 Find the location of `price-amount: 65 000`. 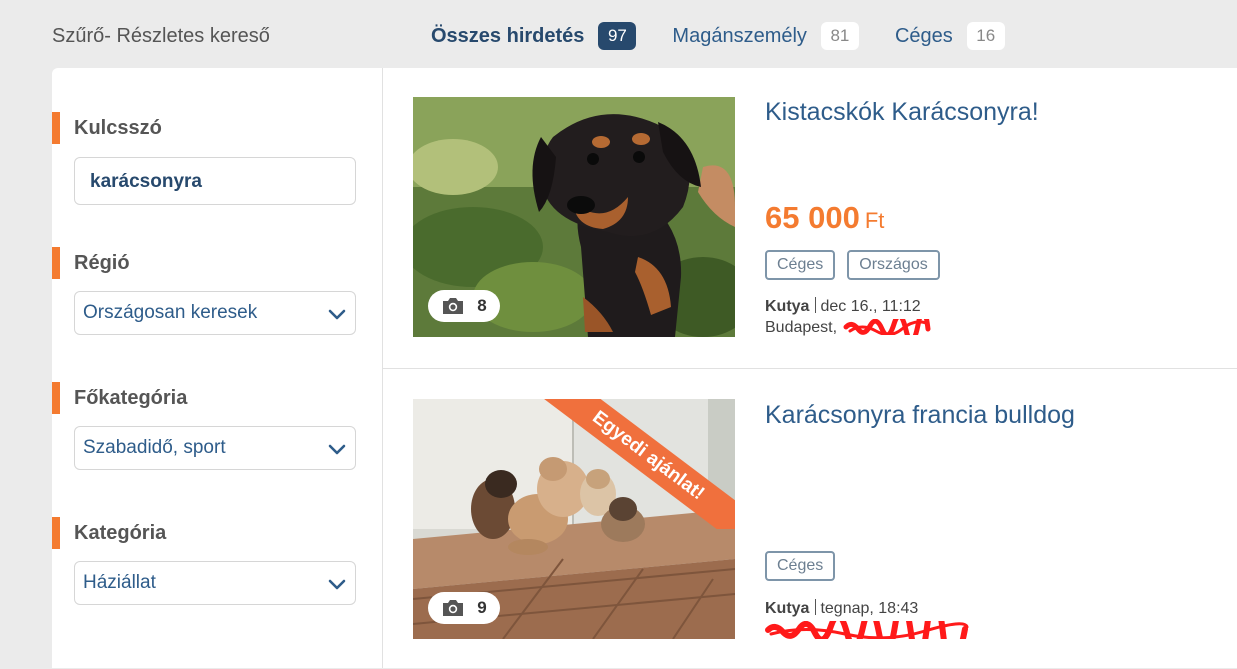

price-amount: 65 000 is located at coordinates (812, 217).